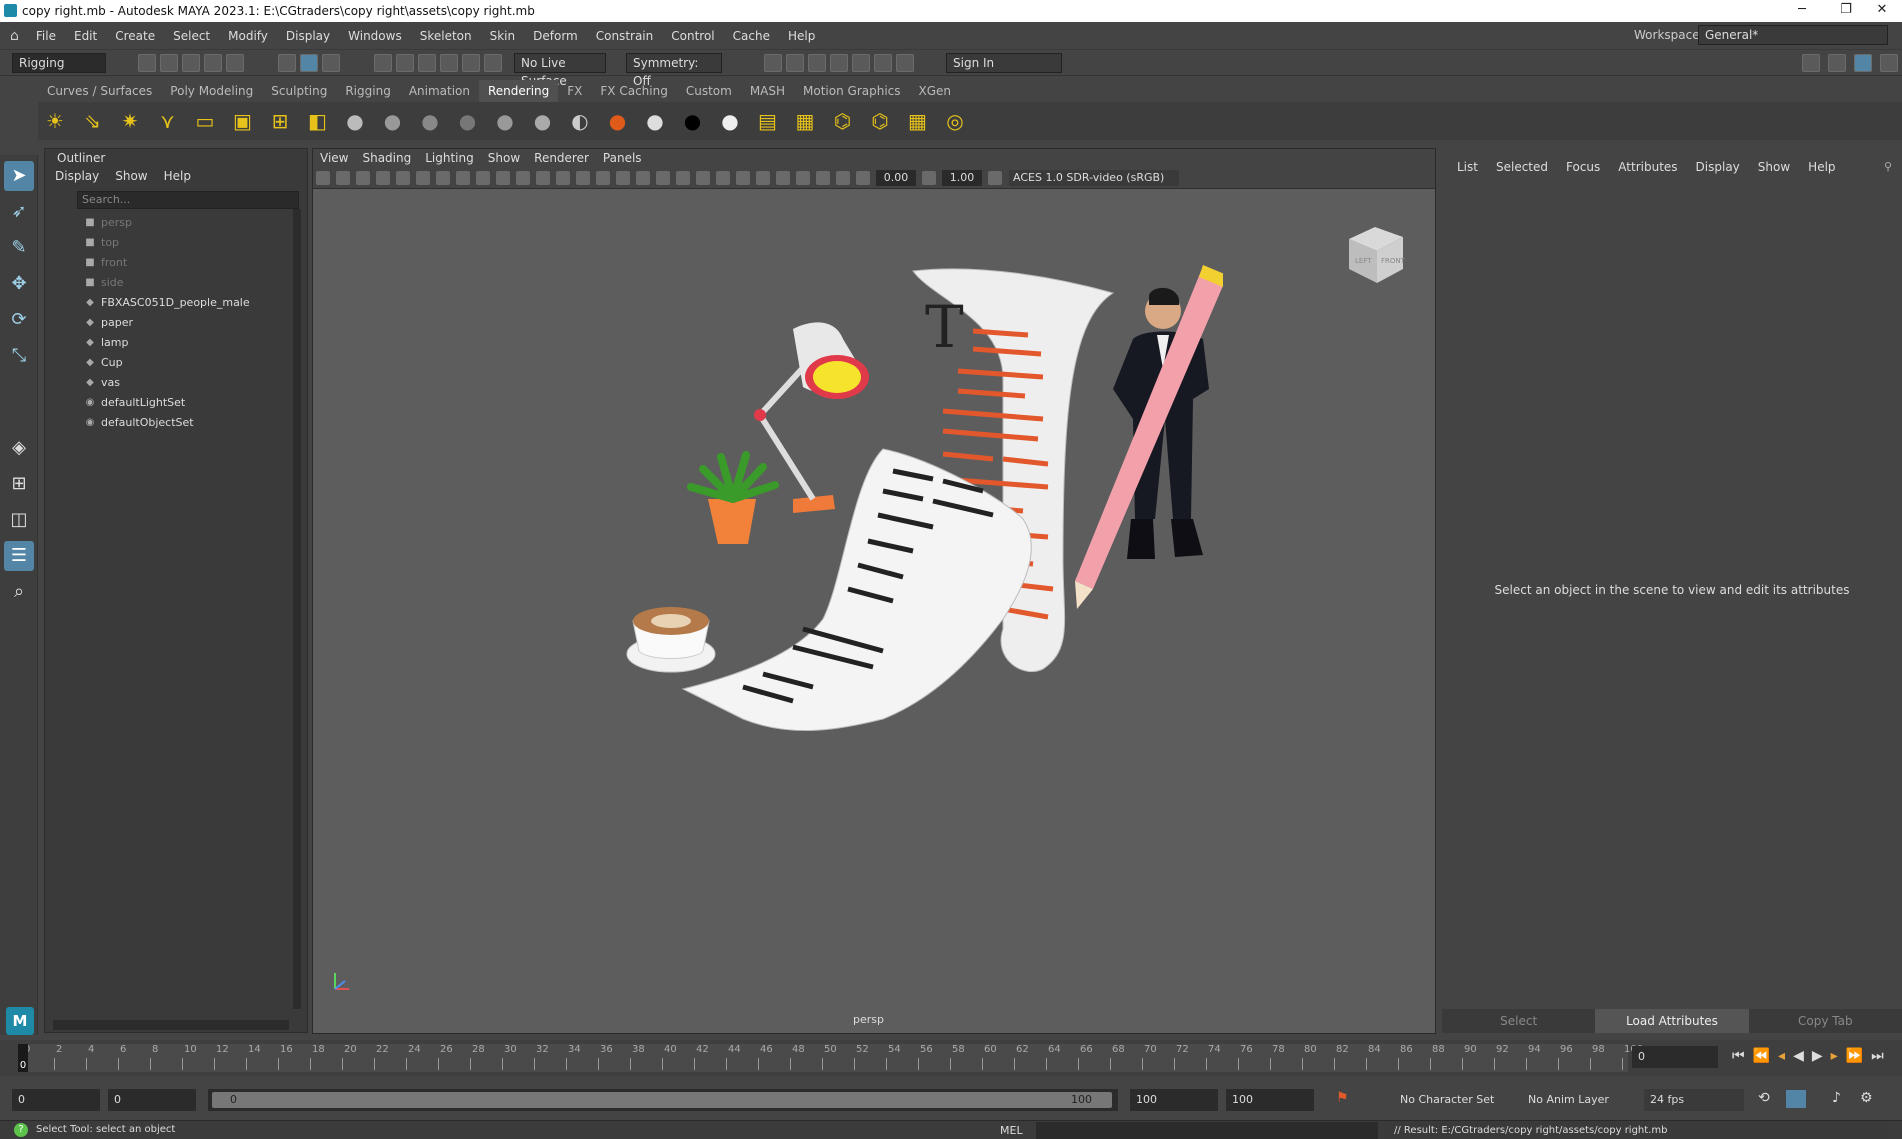 This screenshot has height=1139, width=1902. What do you see at coordinates (1781, 1056) in the screenshot?
I see `step-back-frame-icon: ◂` at bounding box center [1781, 1056].